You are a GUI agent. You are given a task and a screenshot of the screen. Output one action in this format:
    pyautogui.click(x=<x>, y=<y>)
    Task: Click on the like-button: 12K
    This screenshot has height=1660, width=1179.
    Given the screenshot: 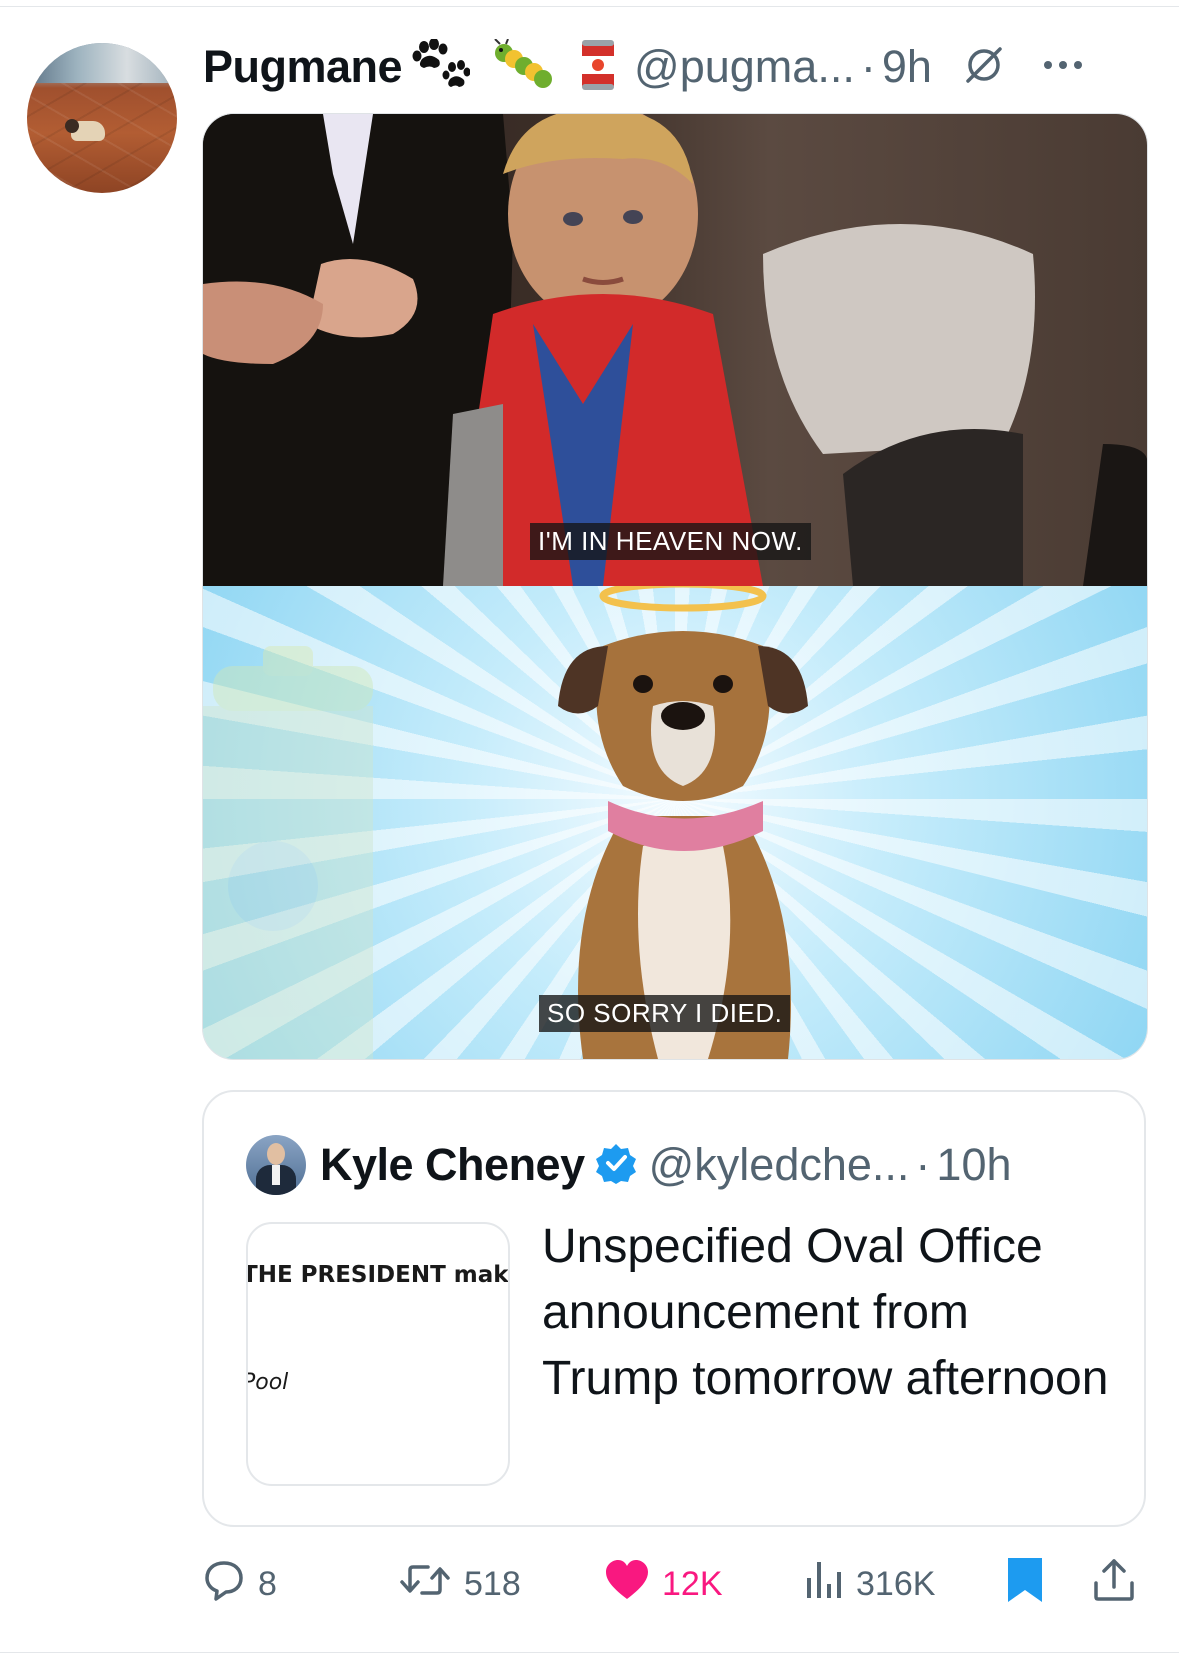 What is the action you would take?
    pyautogui.click(x=663, y=1584)
    